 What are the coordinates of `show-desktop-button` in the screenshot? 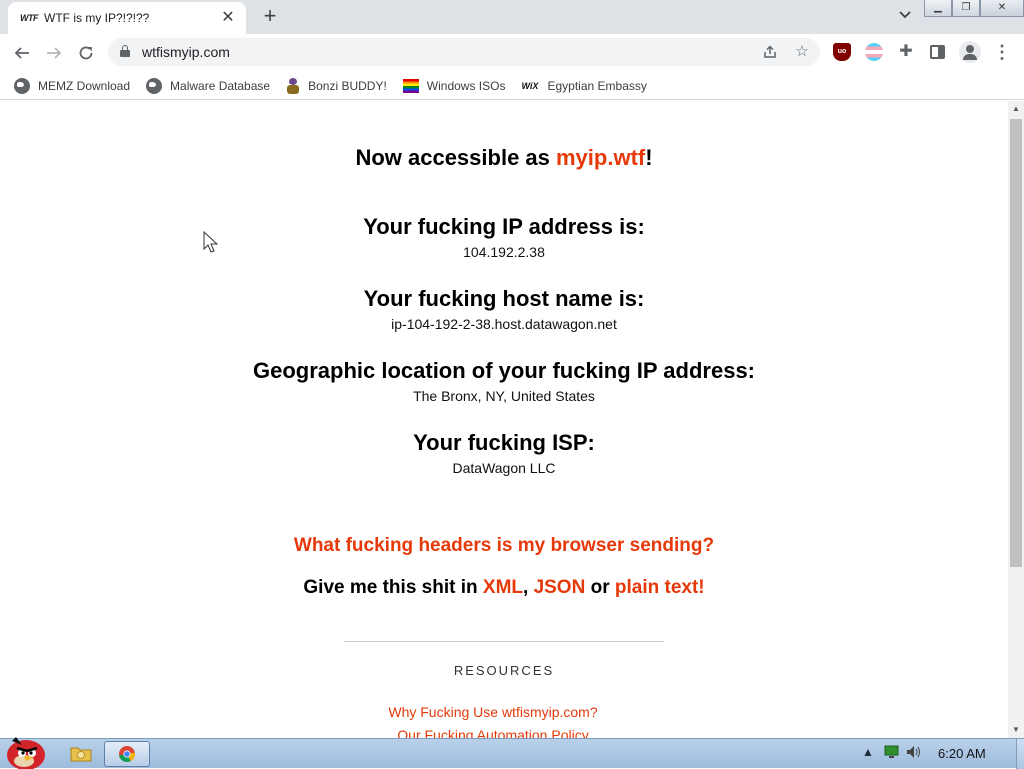 It's located at (1020, 754).